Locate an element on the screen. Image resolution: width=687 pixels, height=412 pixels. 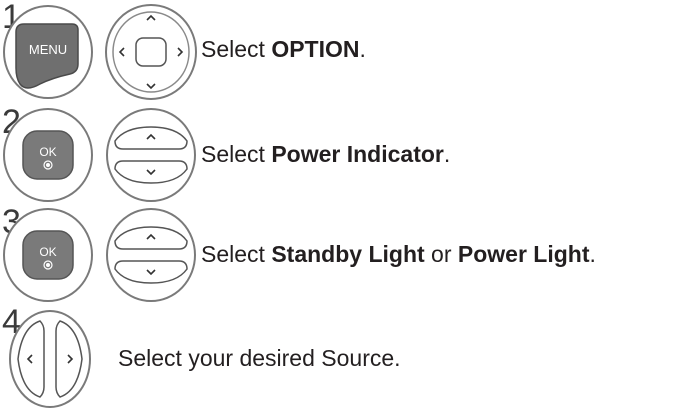
menu-key-label: MENU is located at coordinates (48, 49).